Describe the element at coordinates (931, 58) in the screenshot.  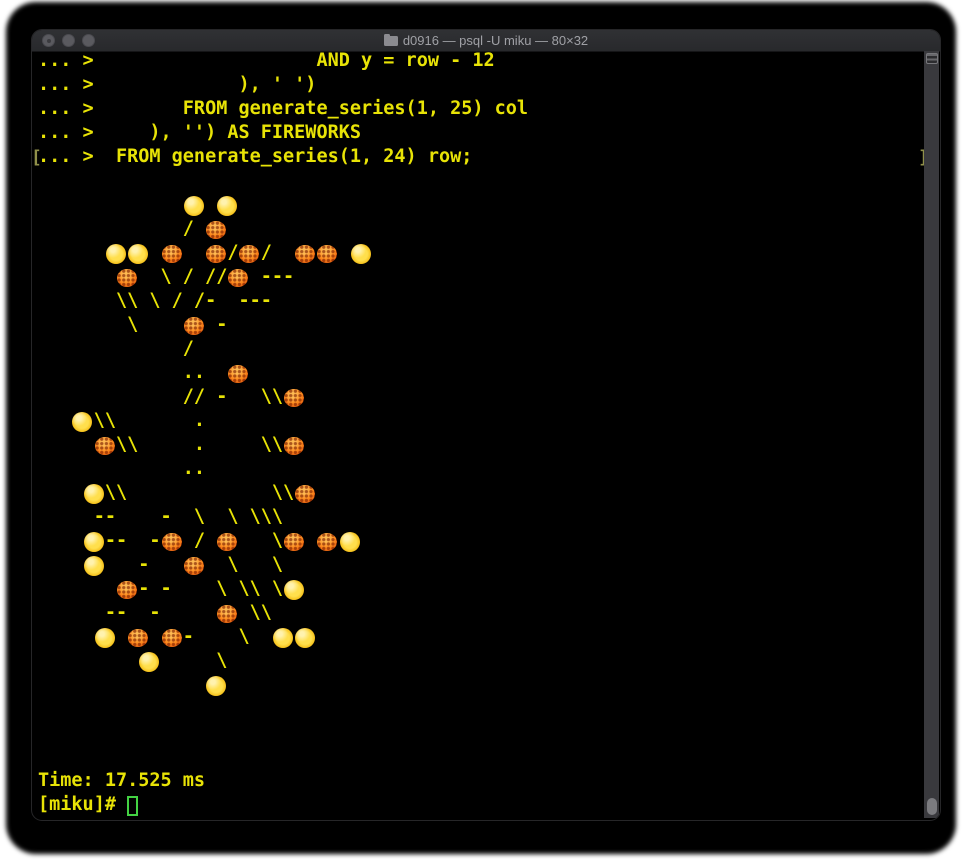
I see `split-pane-button` at that location.